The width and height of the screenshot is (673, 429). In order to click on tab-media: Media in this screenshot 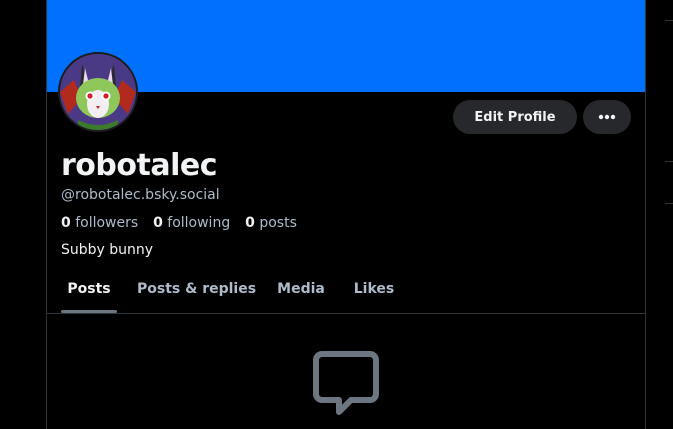, I will do `click(301, 289)`.